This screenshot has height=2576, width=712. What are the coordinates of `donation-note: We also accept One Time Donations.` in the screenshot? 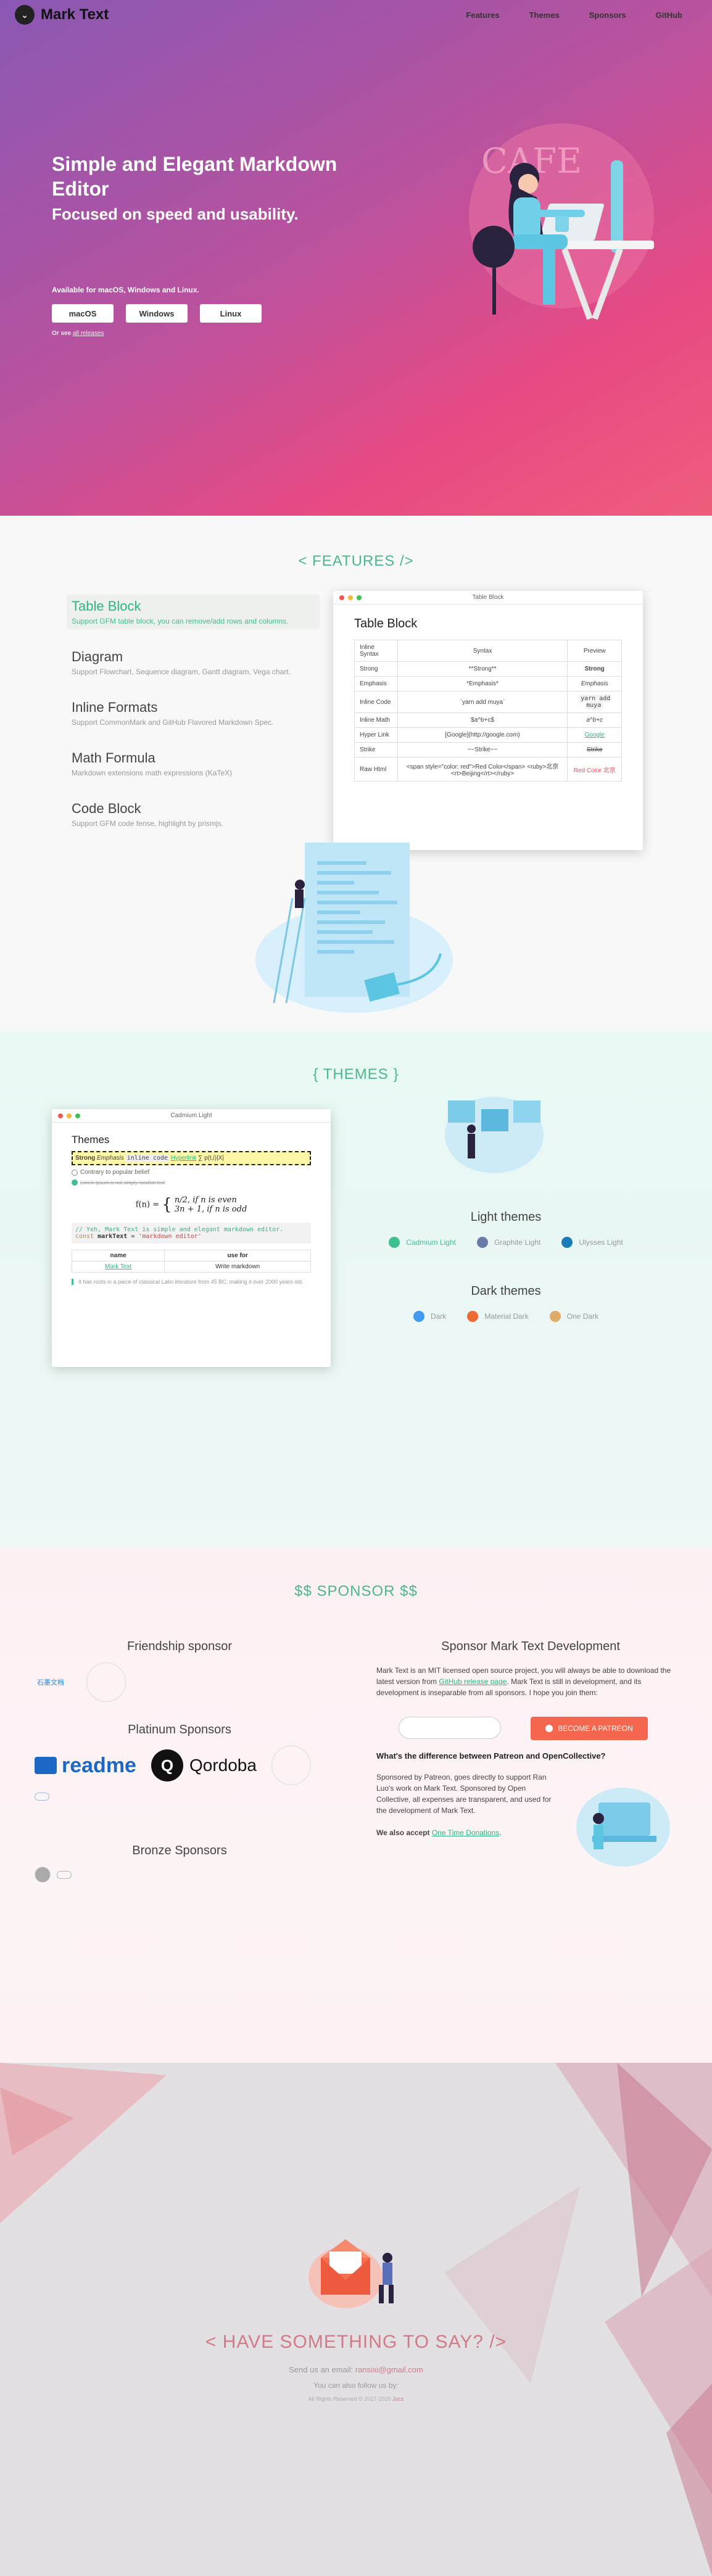 It's located at (469, 1832).